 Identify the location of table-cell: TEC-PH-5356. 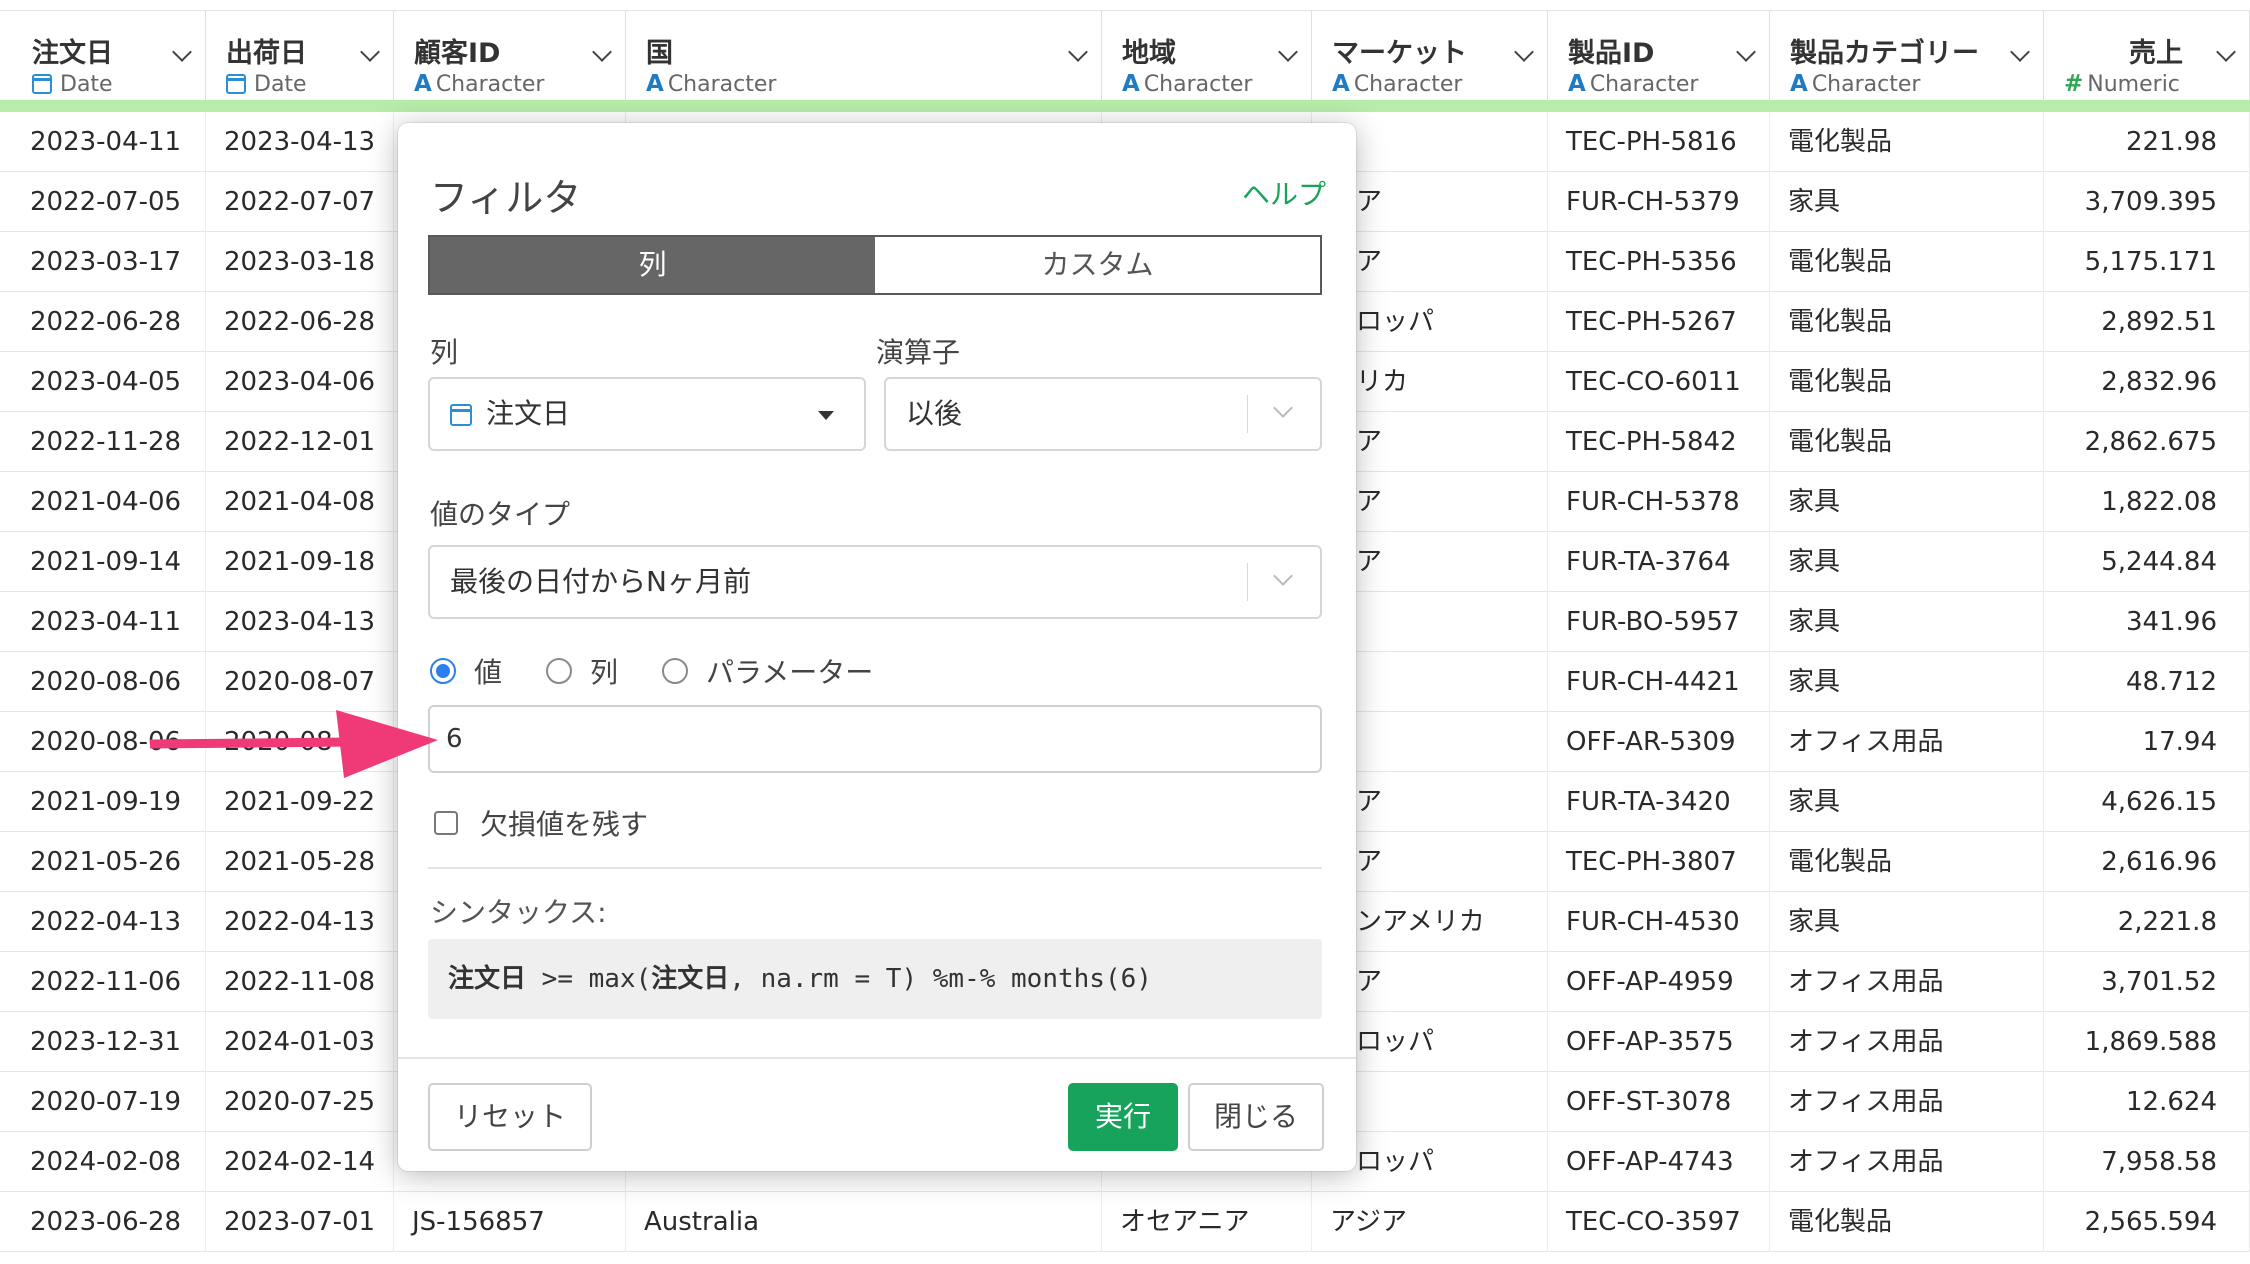
(1659, 262).